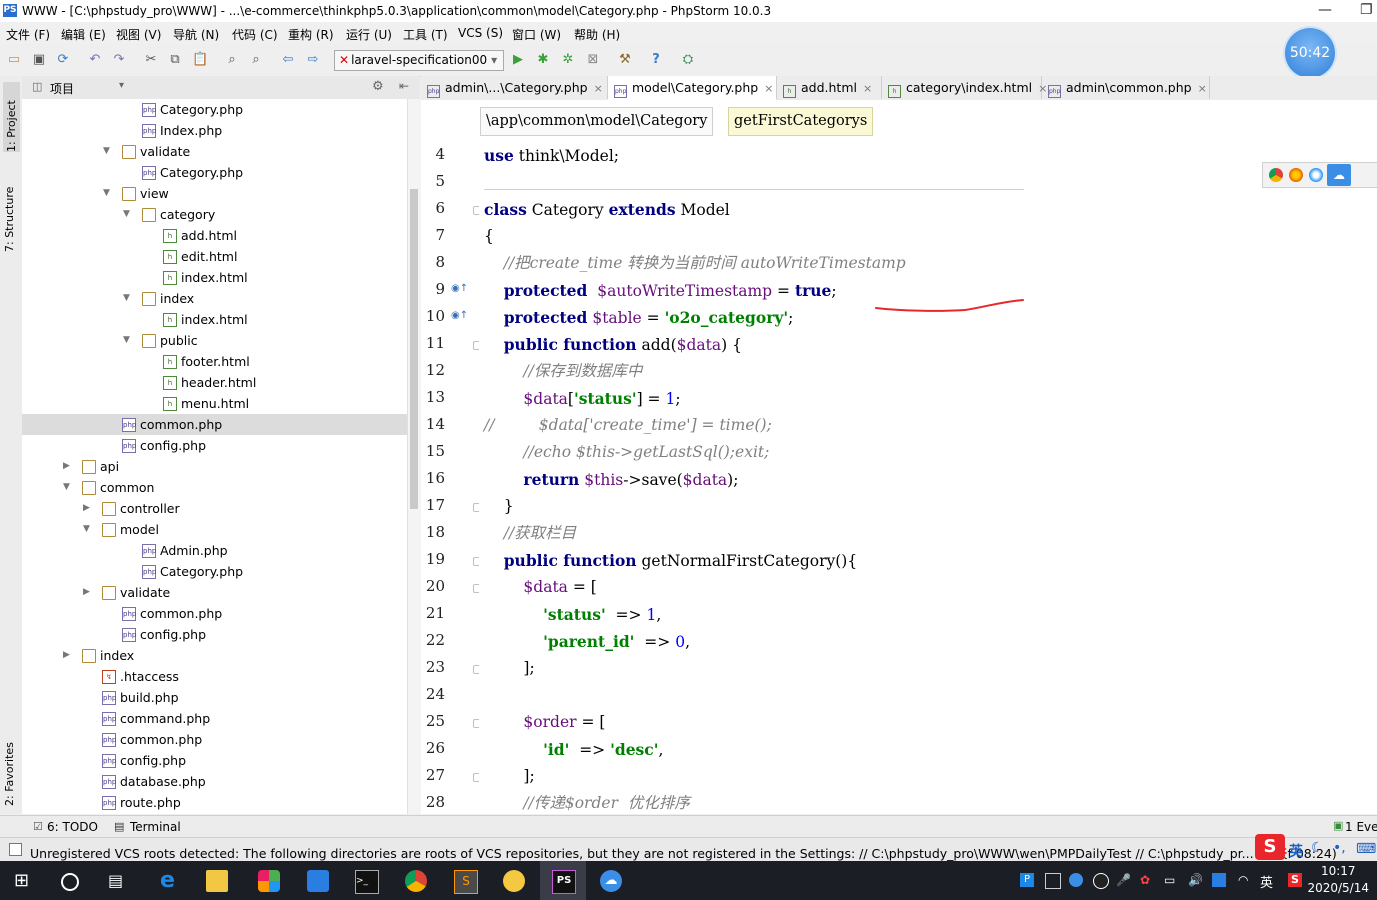 Image resolution: width=1377 pixels, height=900 pixels. Describe the element at coordinates (214, 718) in the screenshot. I see `tree-file: php command.php` at that location.